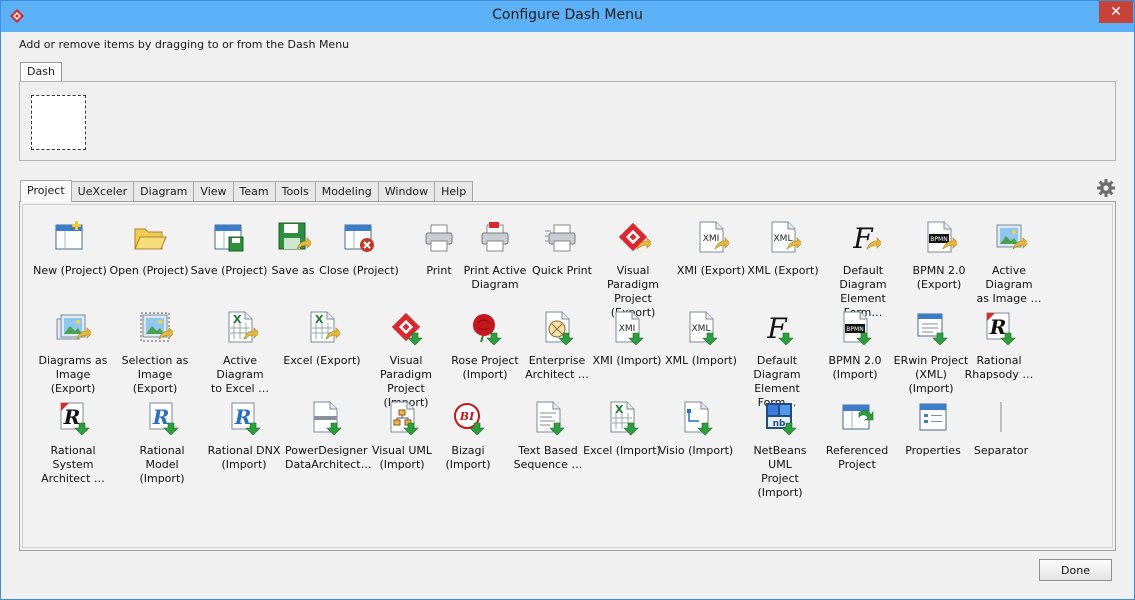 This screenshot has height=600, width=1135. I want to click on rose-import-icon, so click(487, 329).